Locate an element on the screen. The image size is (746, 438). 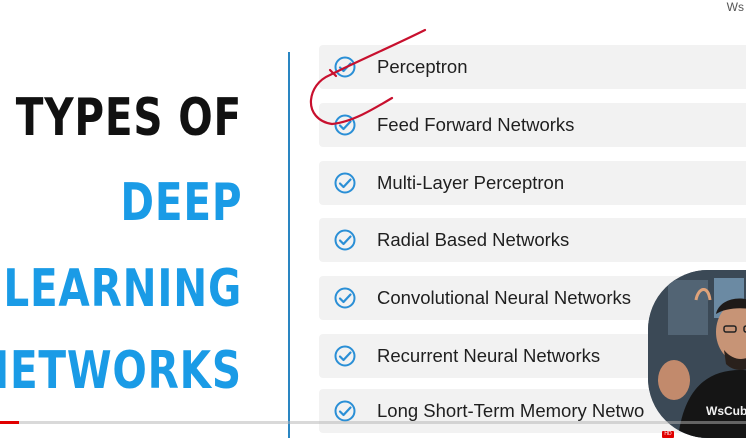
list-item-radial-based: Radial Based Networks is located at coordinates (532, 240).